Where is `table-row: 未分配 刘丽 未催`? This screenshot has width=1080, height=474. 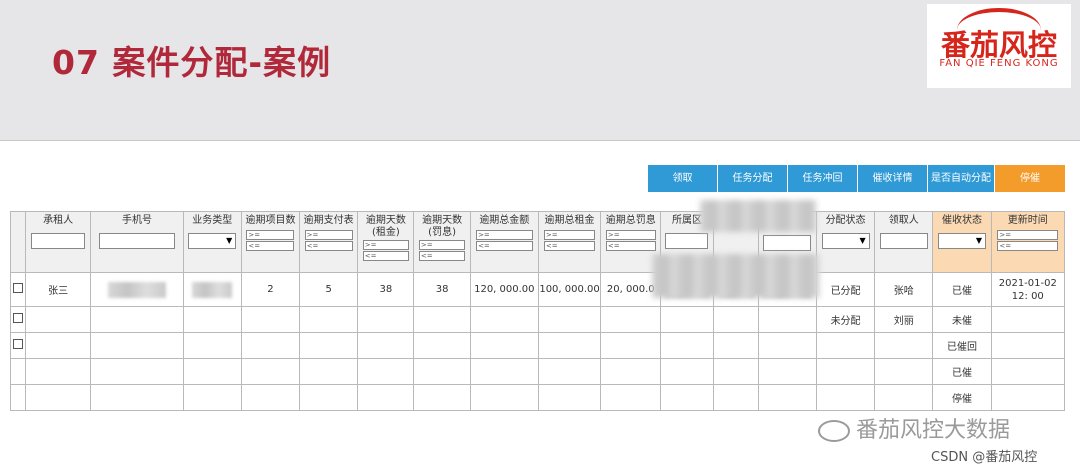
table-row: 未分配 刘丽 未催 is located at coordinates (537, 319).